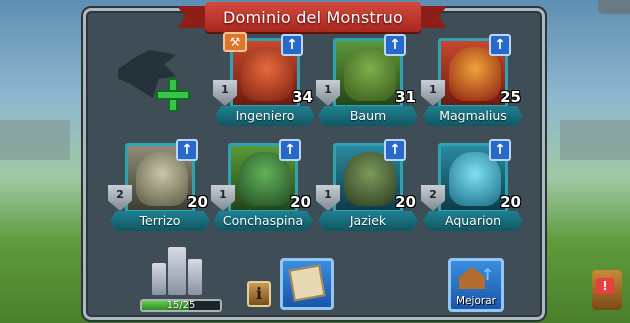 The height and width of the screenshot is (323, 630). What do you see at coordinates (595, 140) in the screenshot?
I see `background-ruin-right` at bounding box center [595, 140].